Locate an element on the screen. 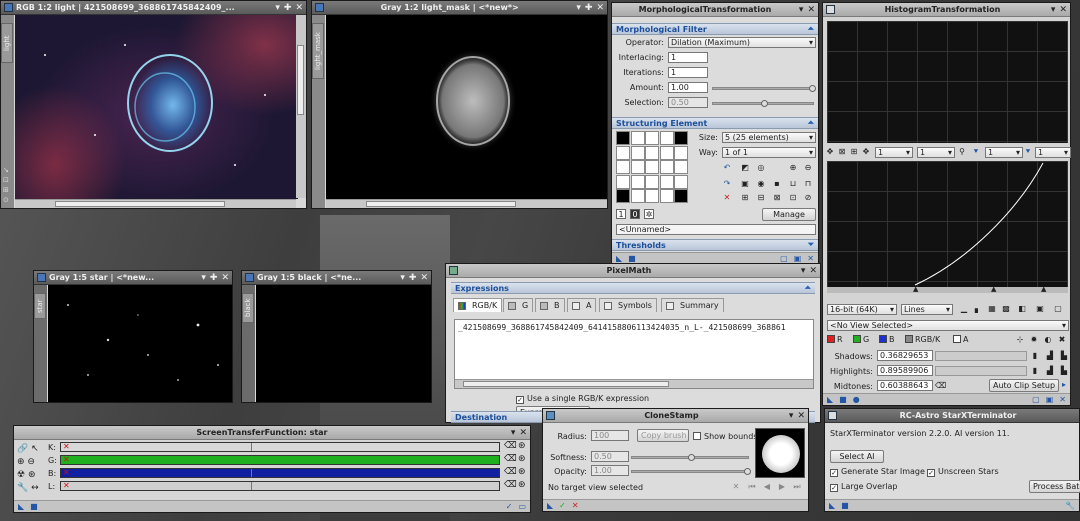  softness-input: 0.50 is located at coordinates (610, 456).